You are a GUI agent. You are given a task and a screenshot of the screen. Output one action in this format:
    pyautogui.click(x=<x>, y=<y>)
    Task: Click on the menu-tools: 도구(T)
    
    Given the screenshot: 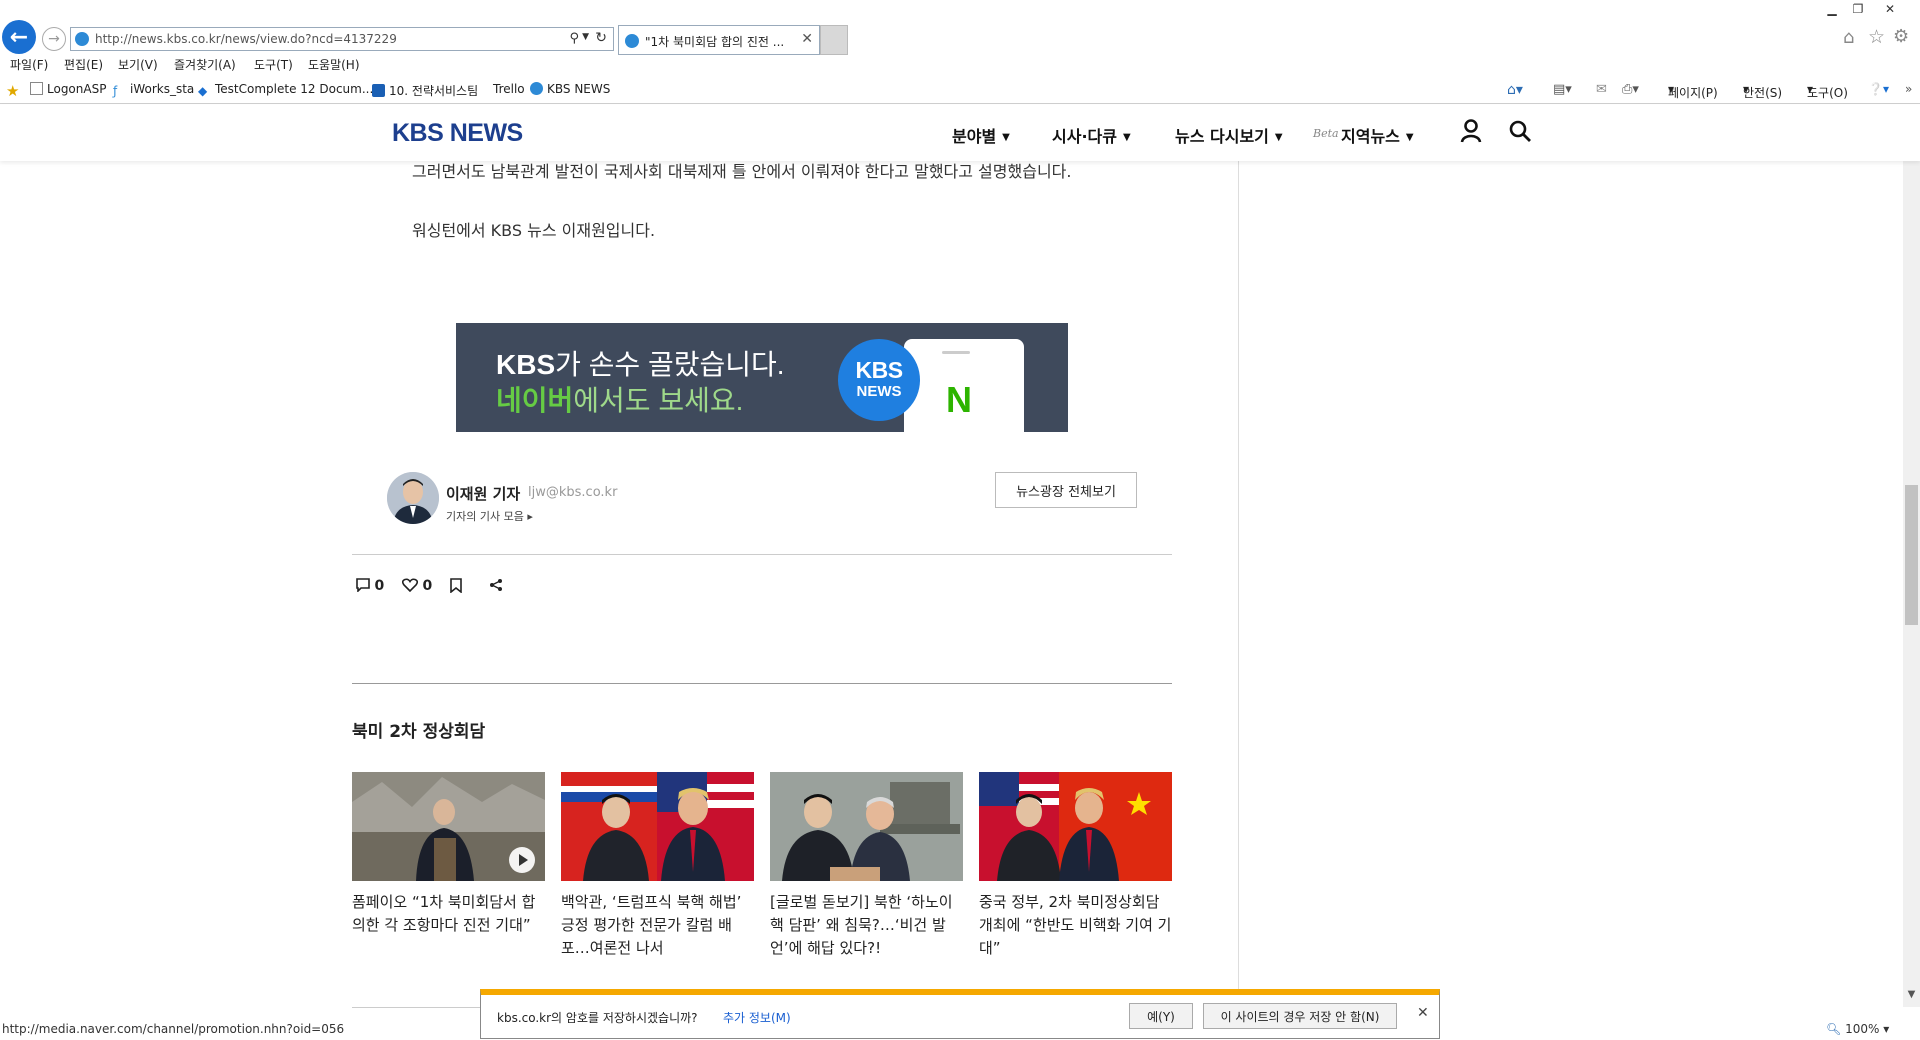 What is the action you would take?
    pyautogui.click(x=273, y=64)
    